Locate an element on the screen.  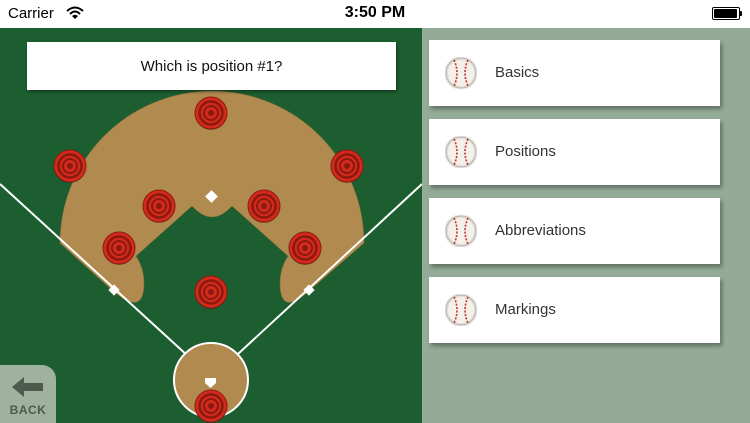
target-left-field is located at coordinates (70, 166).